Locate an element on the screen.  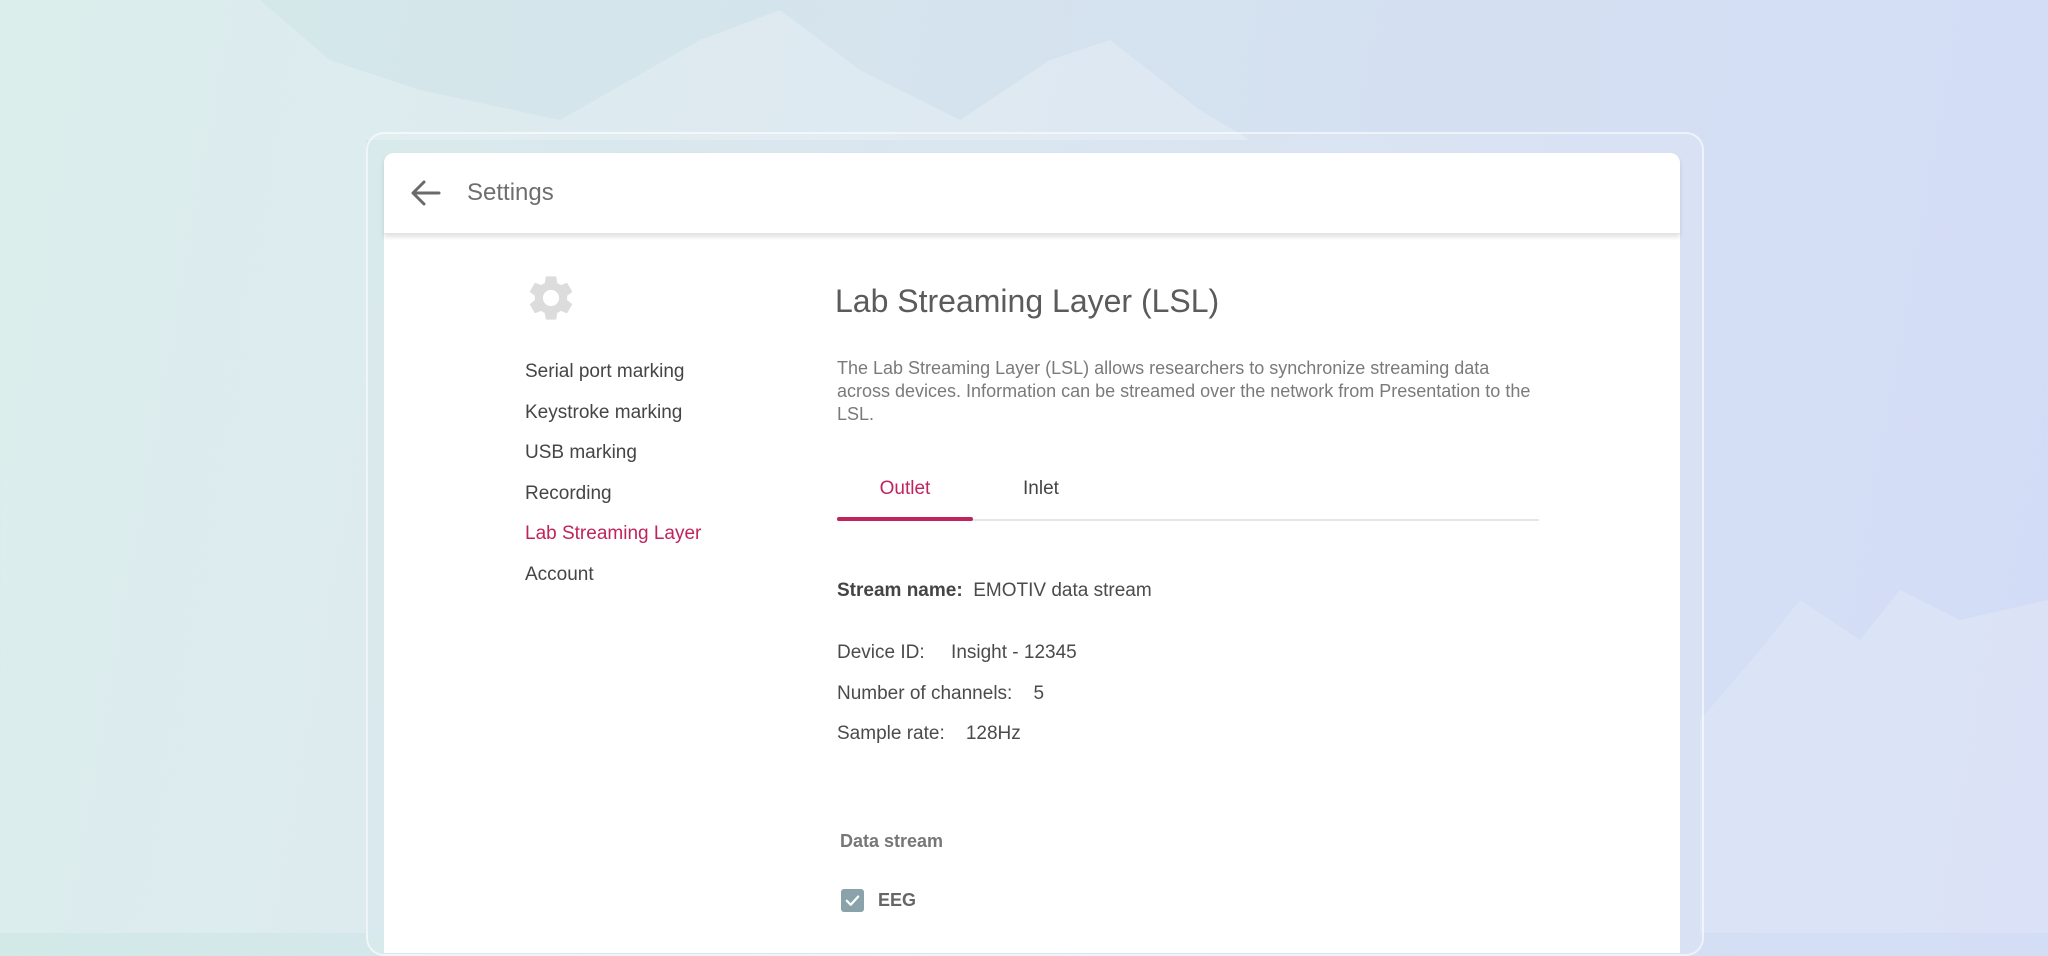
section-title: Lab Streaming Layer (LSL) is located at coordinates (1027, 301).